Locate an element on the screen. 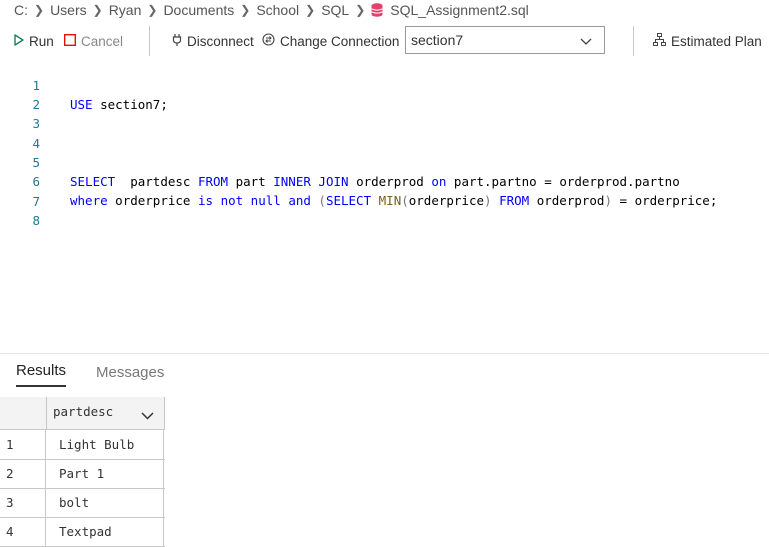  line-number: 8 is located at coordinates (20, 220).